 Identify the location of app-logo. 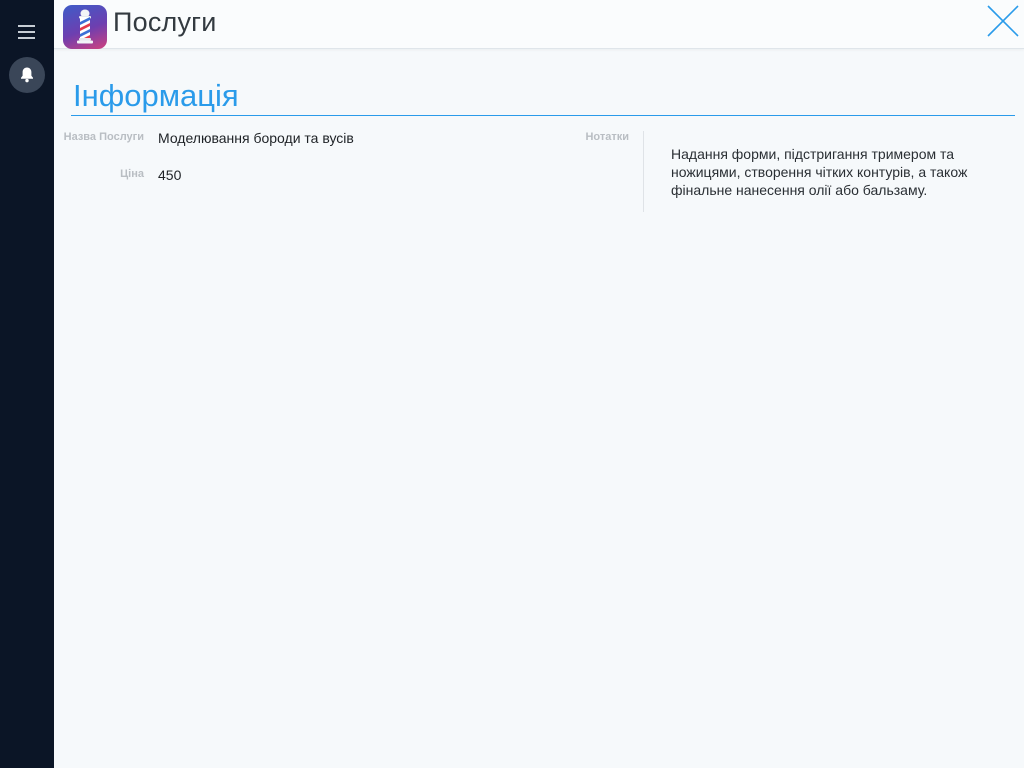
(85, 27).